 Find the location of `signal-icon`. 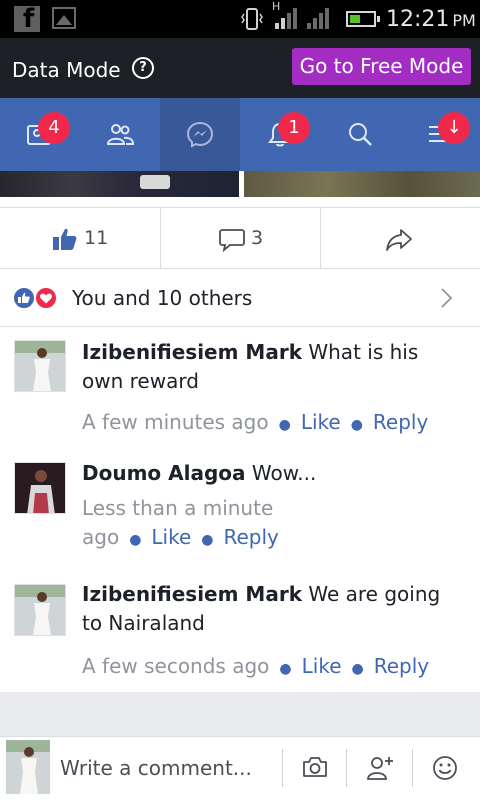

signal-icon is located at coordinates (286, 18).